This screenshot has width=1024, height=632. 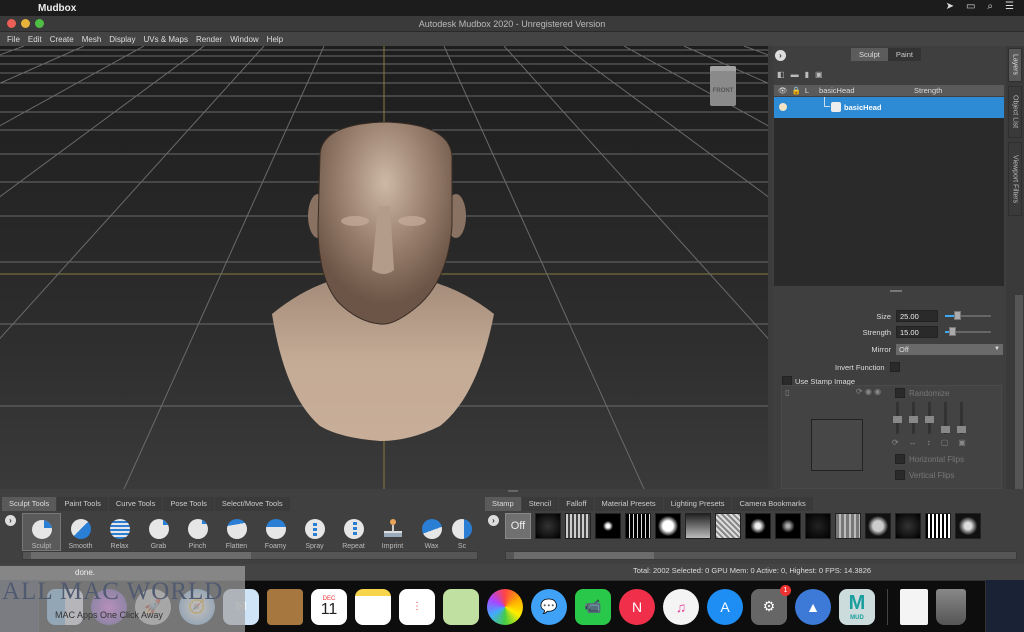 I want to click on tab-curve-tools: Curve Tools, so click(x=135, y=504).